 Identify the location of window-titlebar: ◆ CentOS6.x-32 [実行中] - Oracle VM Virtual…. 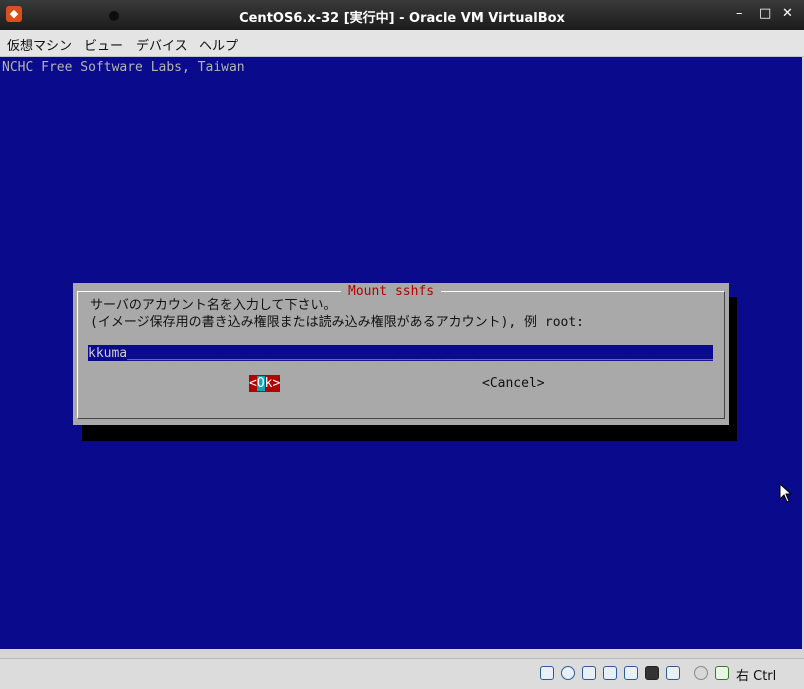
(402, 15).